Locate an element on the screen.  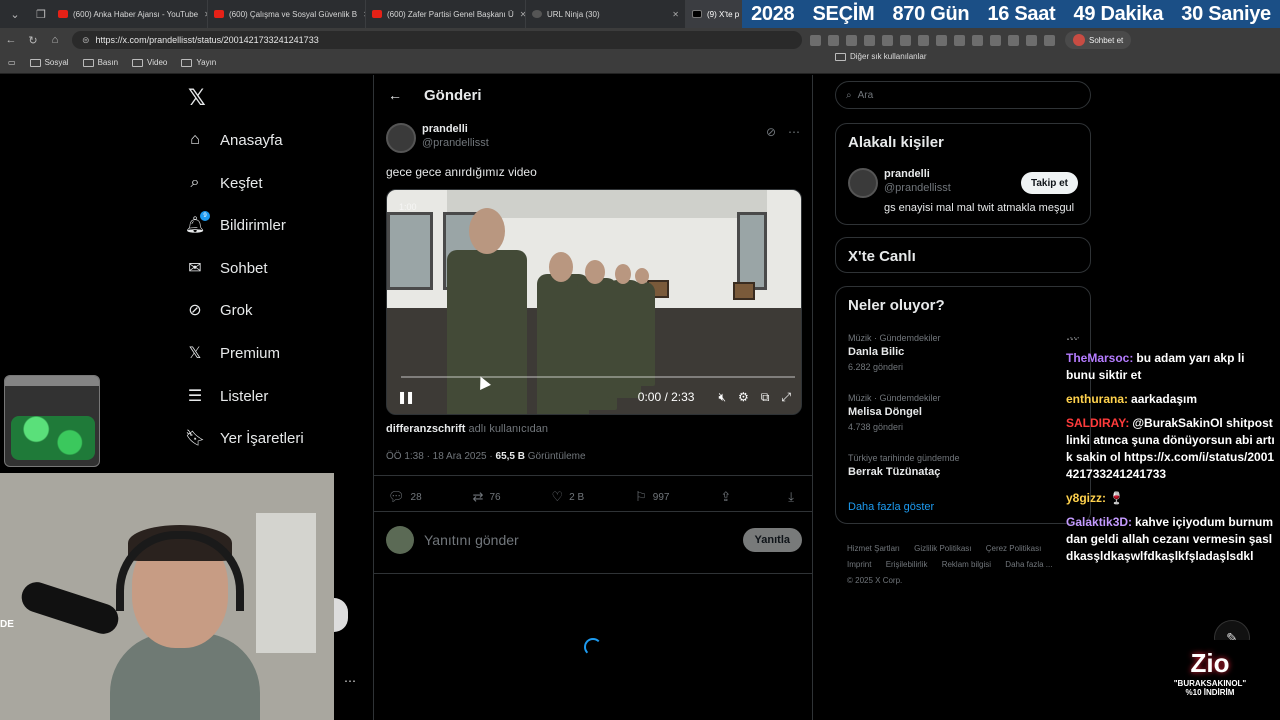
nav-label: Bildirimler is located at coordinates (253, 225).